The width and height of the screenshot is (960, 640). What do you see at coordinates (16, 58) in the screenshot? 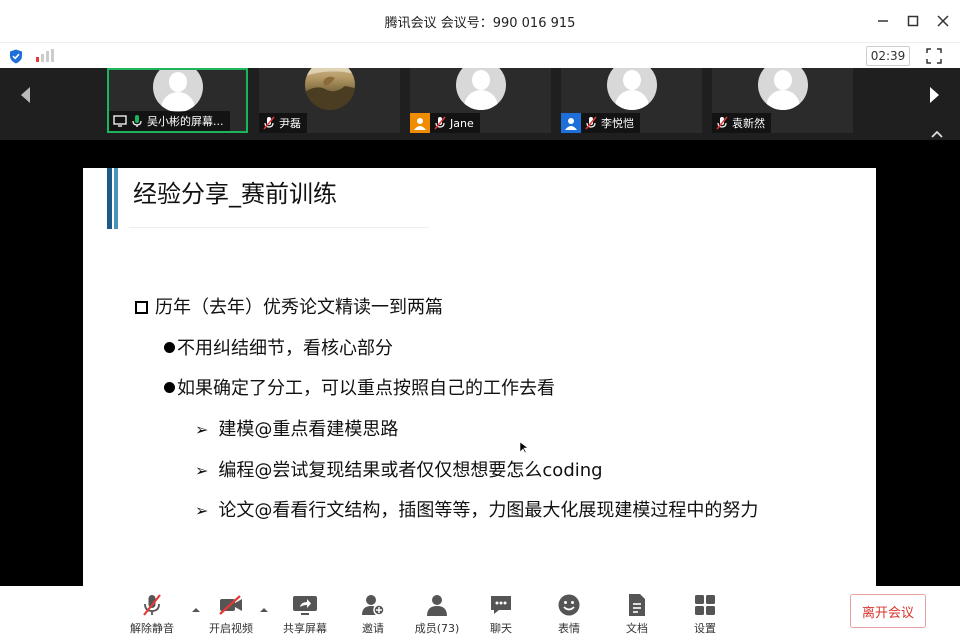
I see `security-shield-icon` at bounding box center [16, 58].